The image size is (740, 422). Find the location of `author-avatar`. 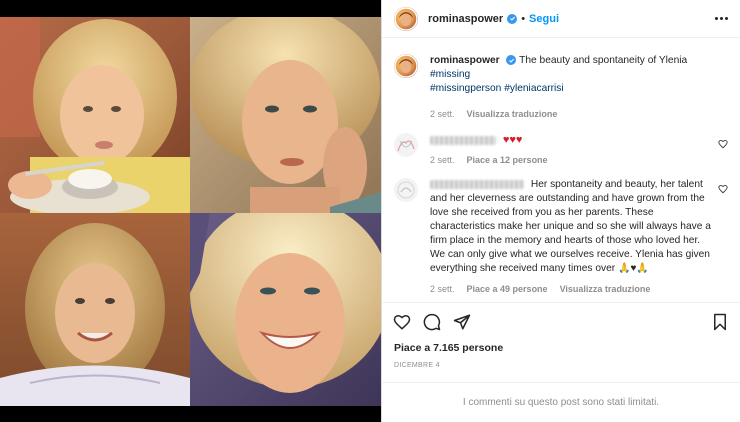

author-avatar is located at coordinates (406, 18).